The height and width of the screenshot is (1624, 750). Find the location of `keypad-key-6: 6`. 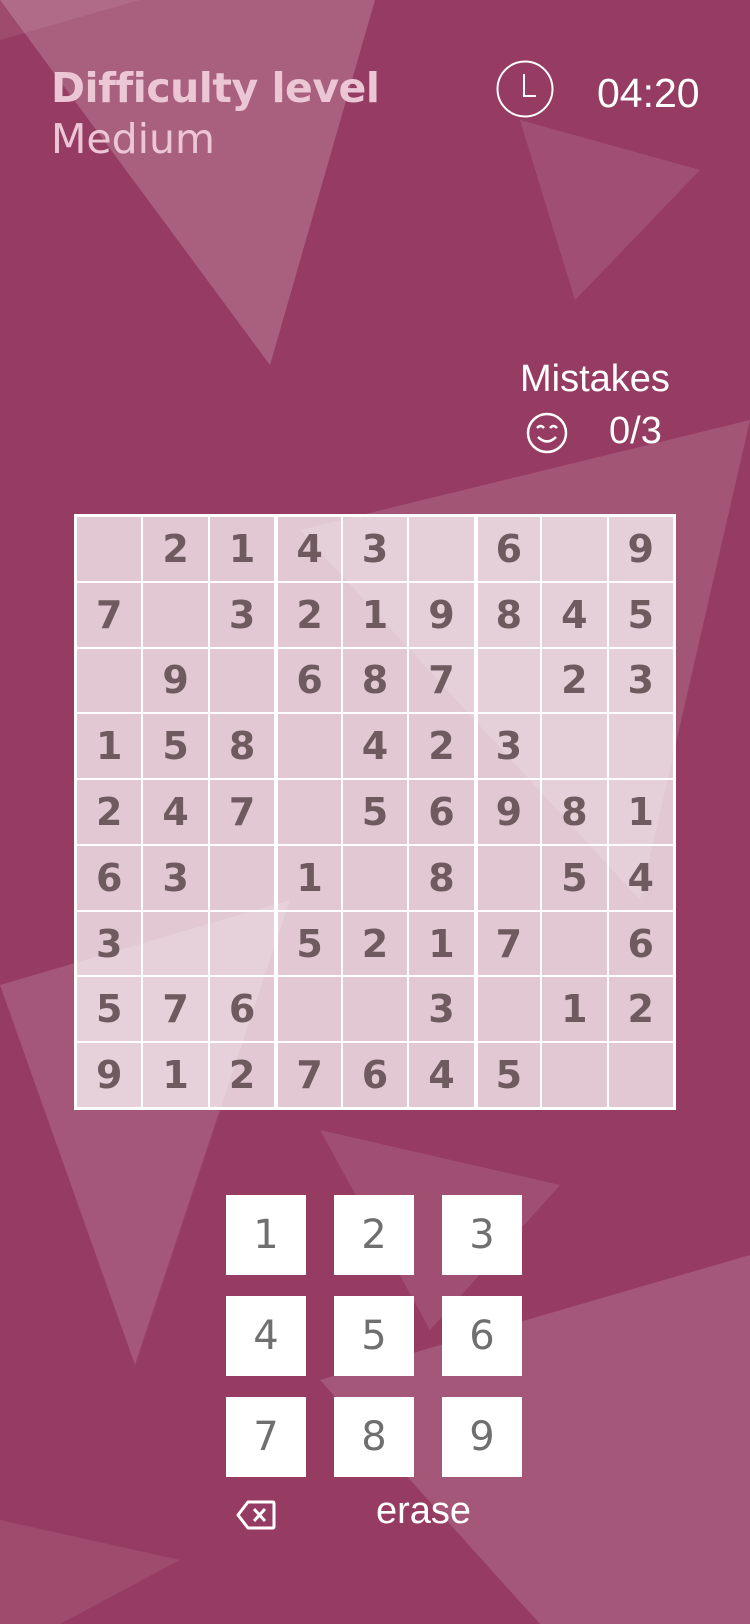

keypad-key-6: 6 is located at coordinates (482, 1336).